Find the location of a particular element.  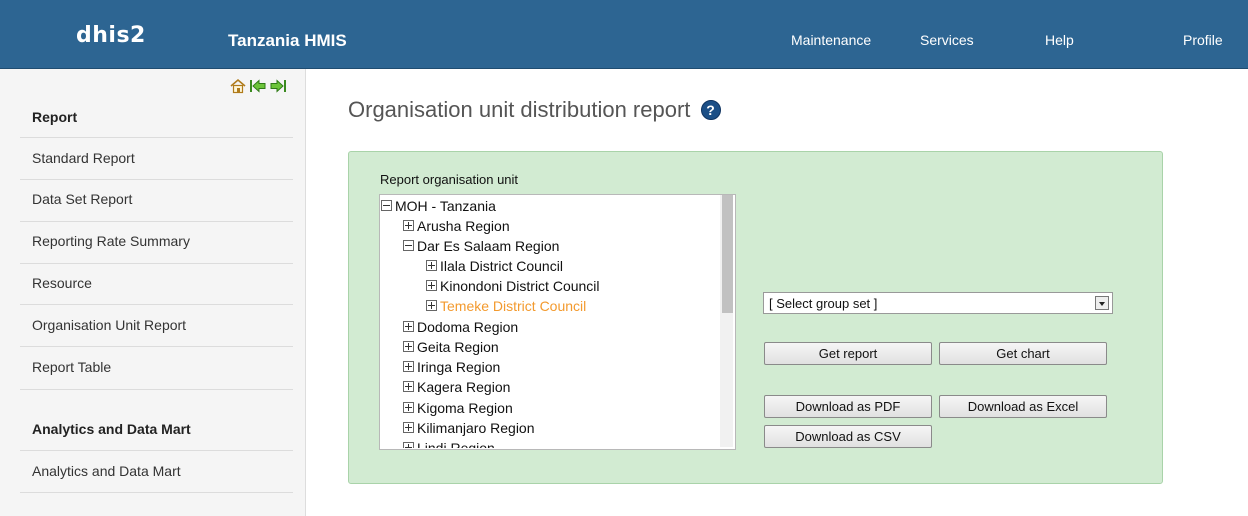

sidebar-header-report: Report is located at coordinates (55, 117).